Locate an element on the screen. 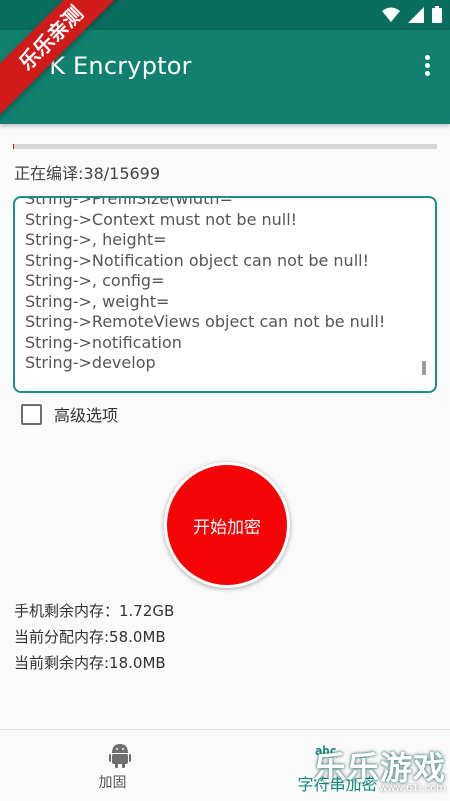  advanced-checkbox is located at coordinates (31, 414).